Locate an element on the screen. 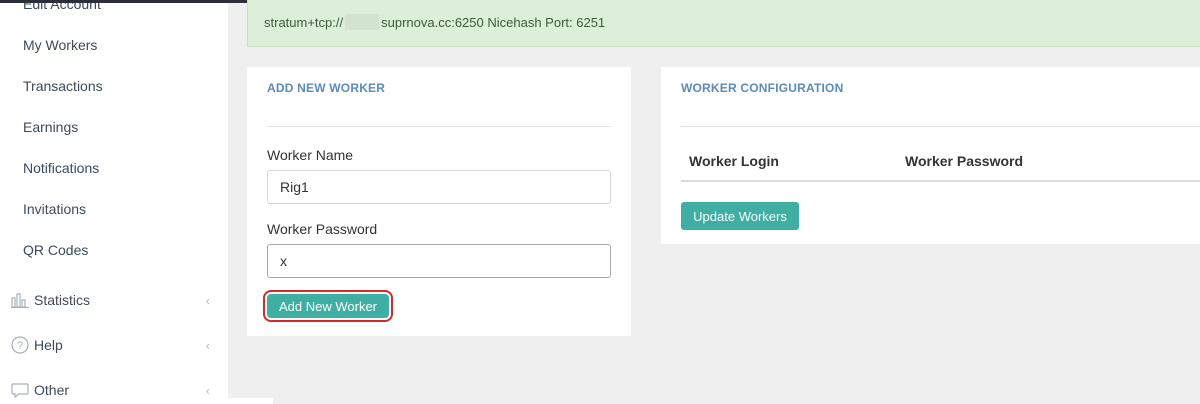 The height and width of the screenshot is (404, 1200). question-circle-icon: ? is located at coordinates (20, 345).